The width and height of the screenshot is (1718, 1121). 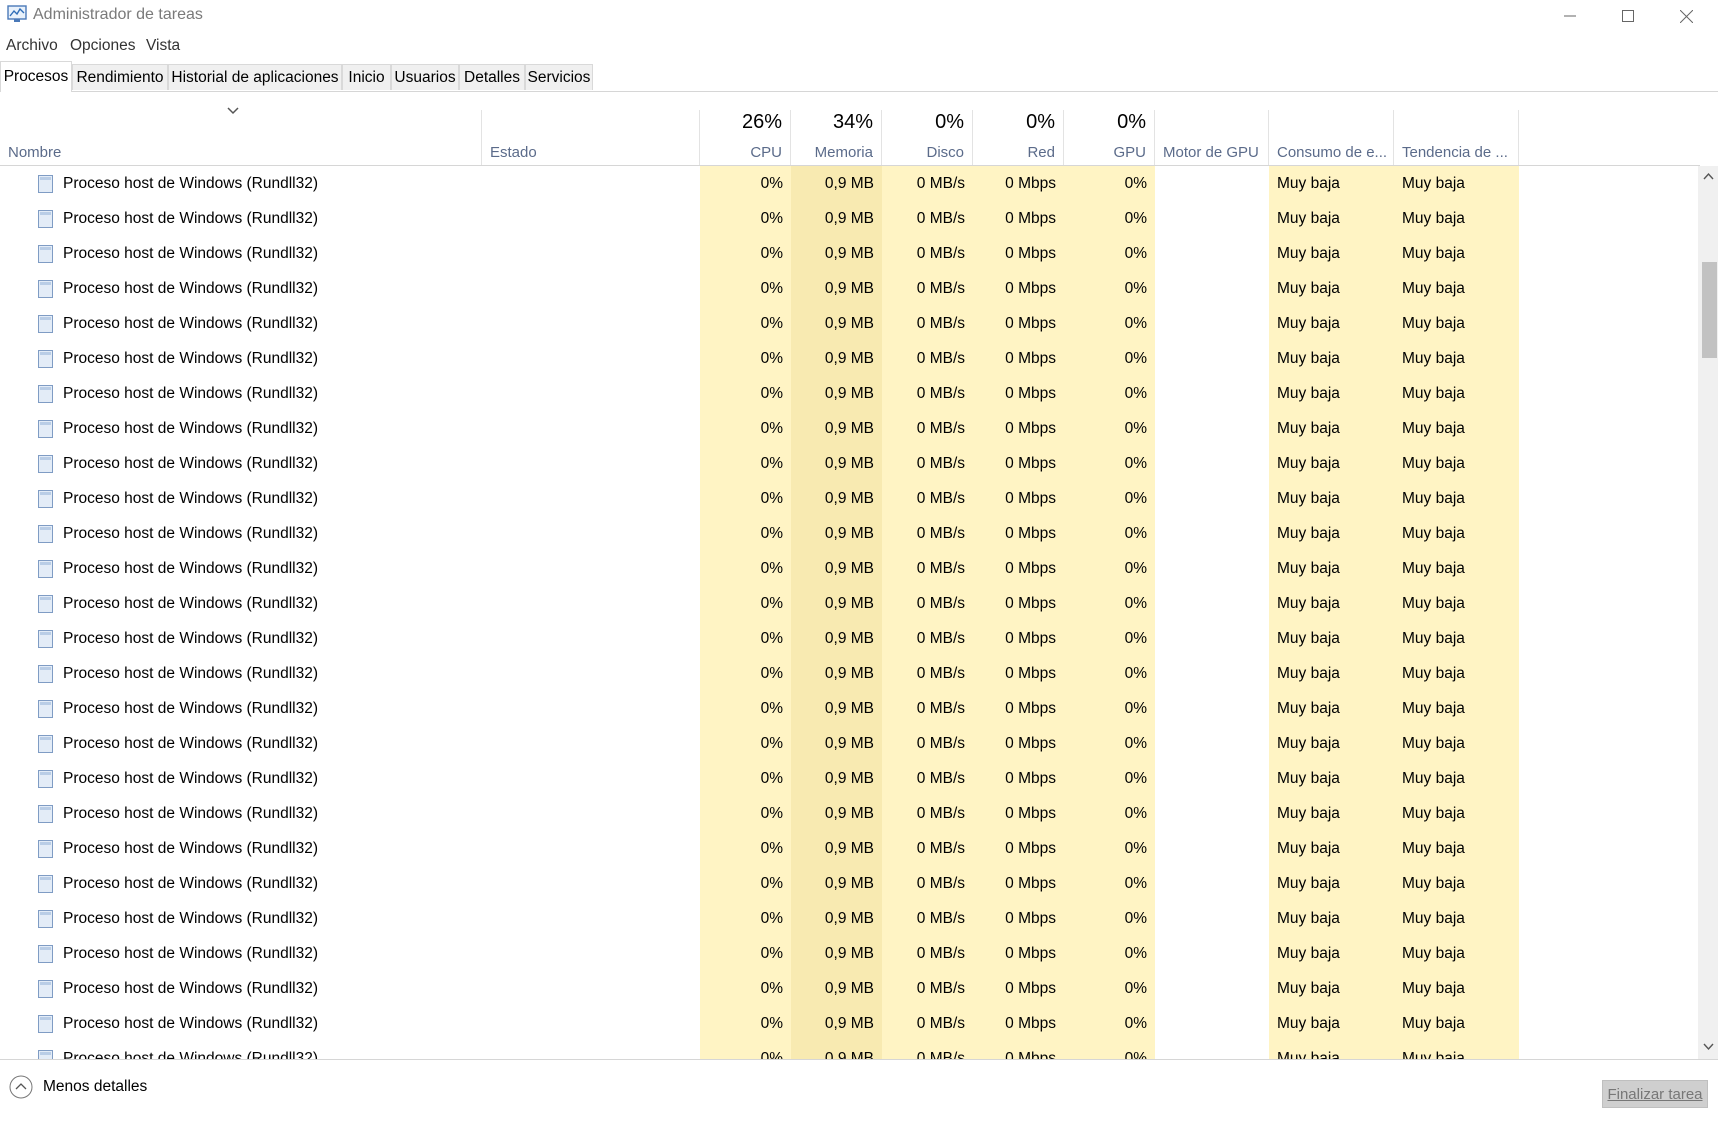 I want to click on column-header-cpu: 26% CPU, so click(x=745, y=137).